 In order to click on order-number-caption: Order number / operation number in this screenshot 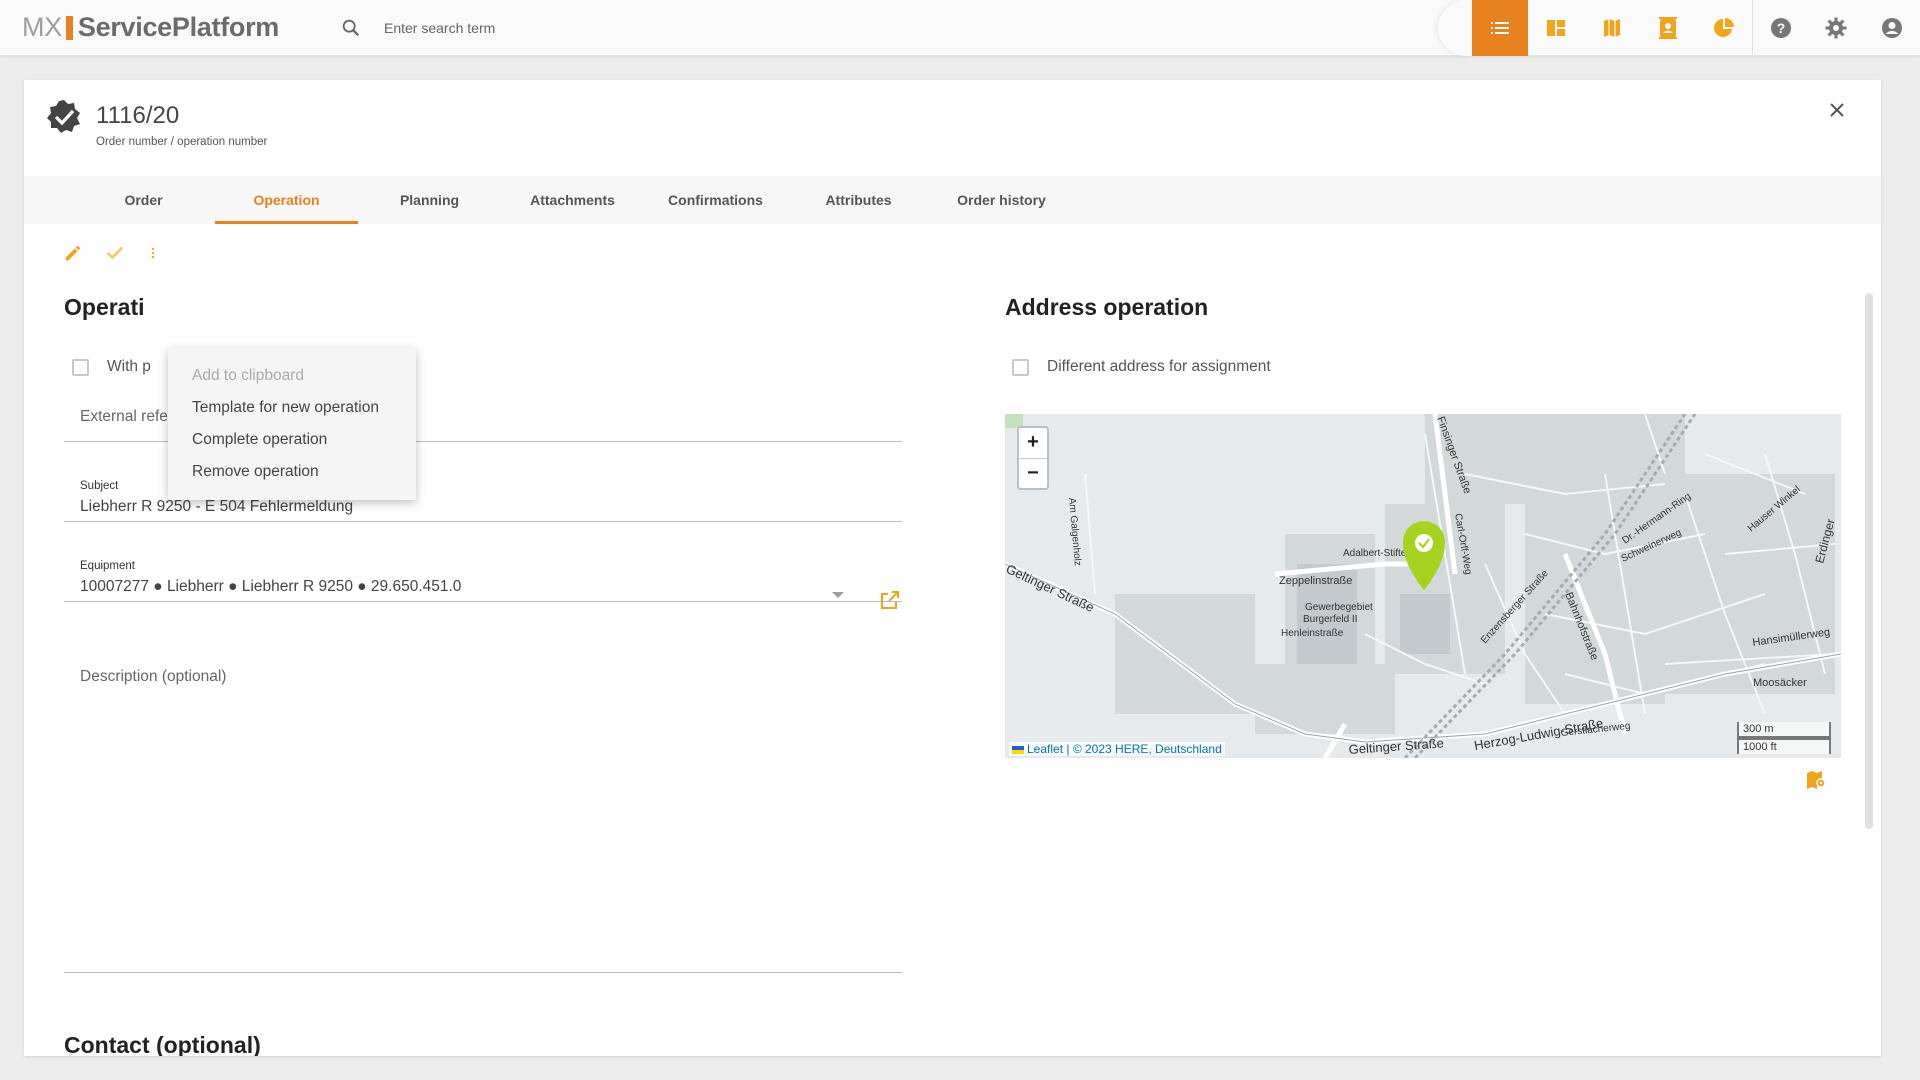, I will do `click(182, 142)`.